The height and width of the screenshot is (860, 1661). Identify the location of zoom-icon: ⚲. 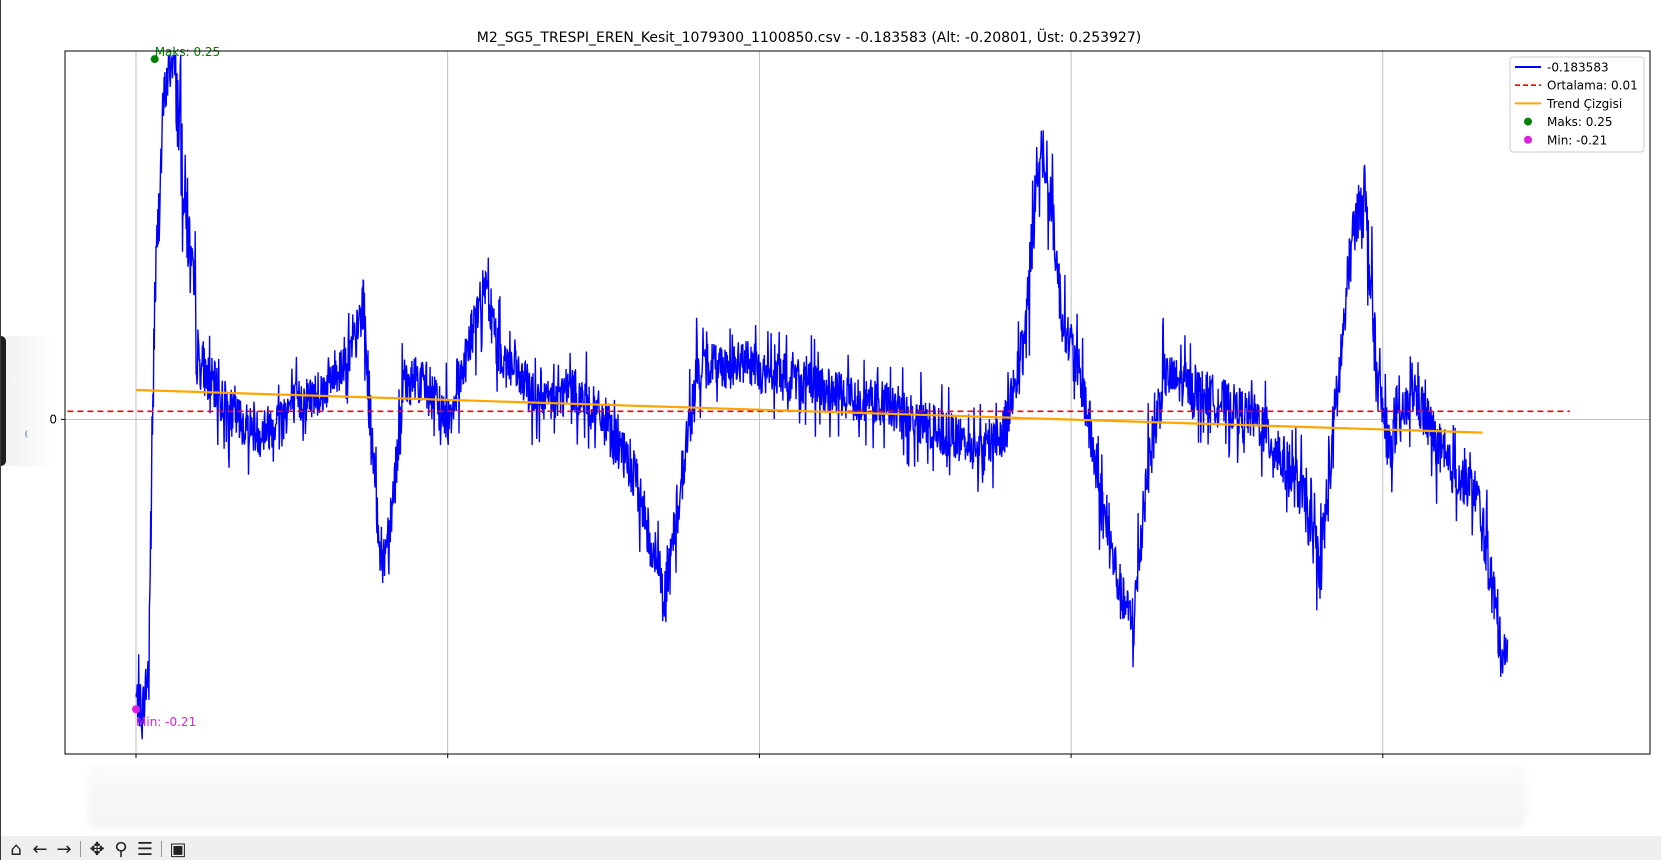
(121, 849).